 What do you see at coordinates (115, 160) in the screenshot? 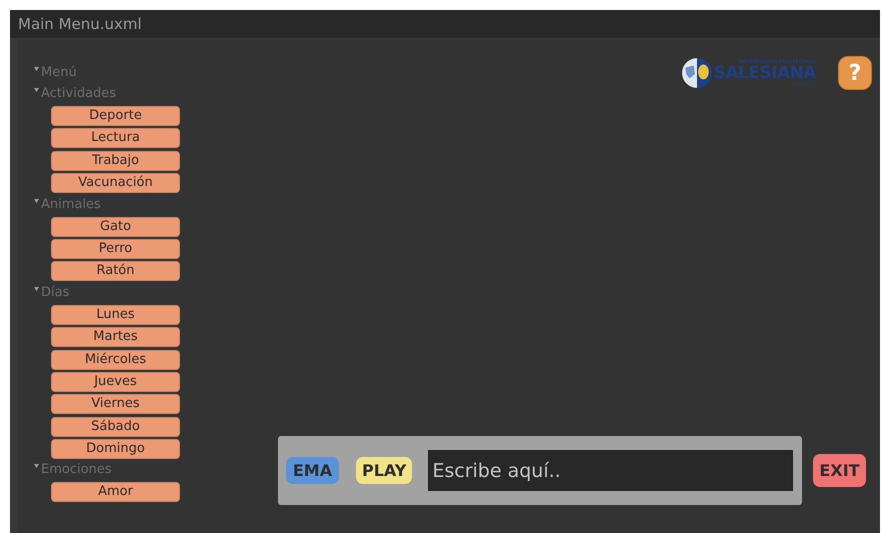
I see `menu-button: Trabajo` at bounding box center [115, 160].